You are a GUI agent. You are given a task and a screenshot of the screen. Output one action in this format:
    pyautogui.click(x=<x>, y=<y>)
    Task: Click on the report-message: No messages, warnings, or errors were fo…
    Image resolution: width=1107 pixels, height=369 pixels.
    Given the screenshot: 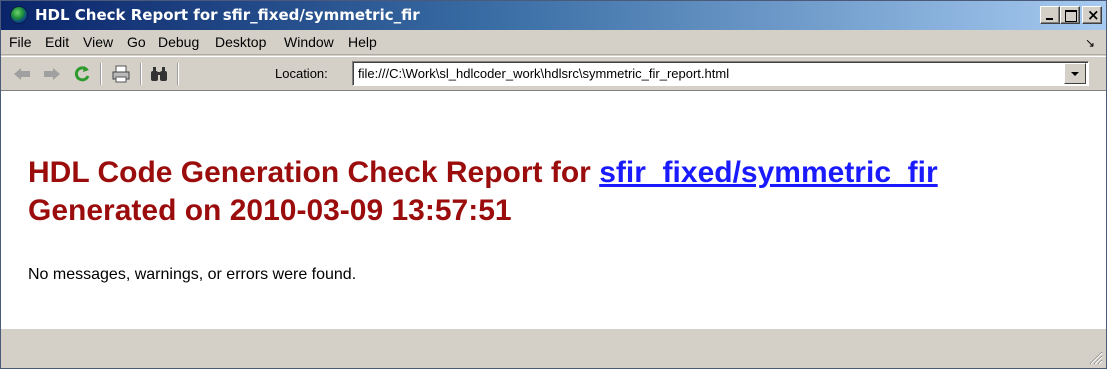 What is the action you would take?
    pyautogui.click(x=192, y=274)
    